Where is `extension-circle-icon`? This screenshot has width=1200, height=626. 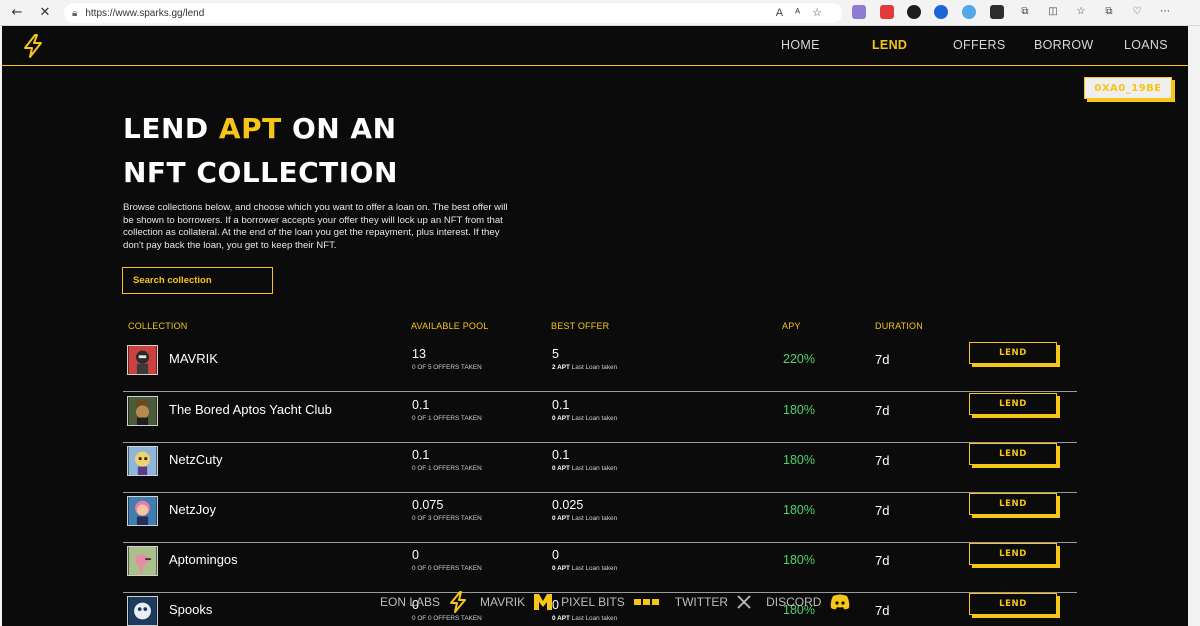
extension-circle-icon is located at coordinates (941, 12).